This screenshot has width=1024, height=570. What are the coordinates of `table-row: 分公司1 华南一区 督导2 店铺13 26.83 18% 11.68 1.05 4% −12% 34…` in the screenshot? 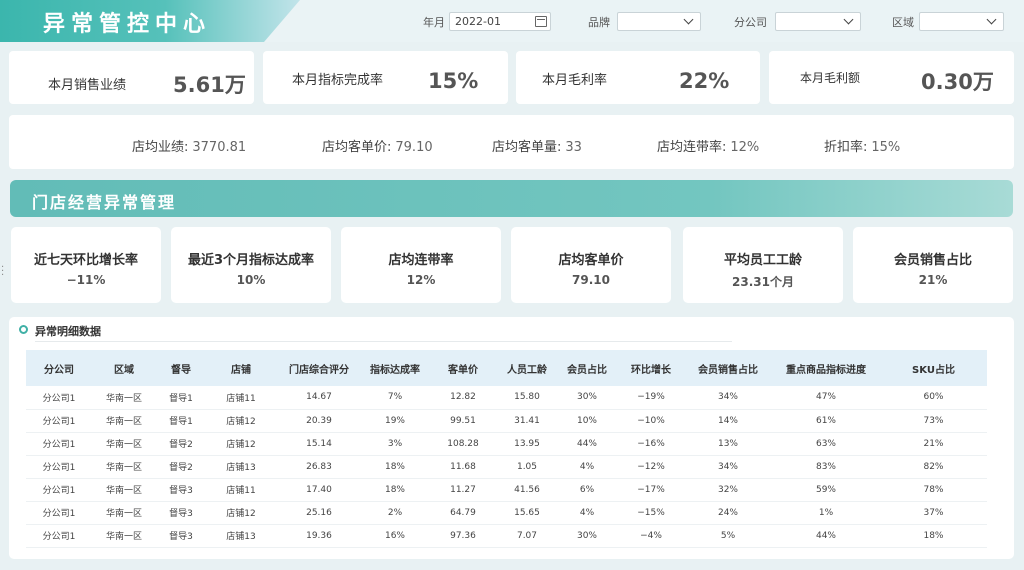 It's located at (506, 467).